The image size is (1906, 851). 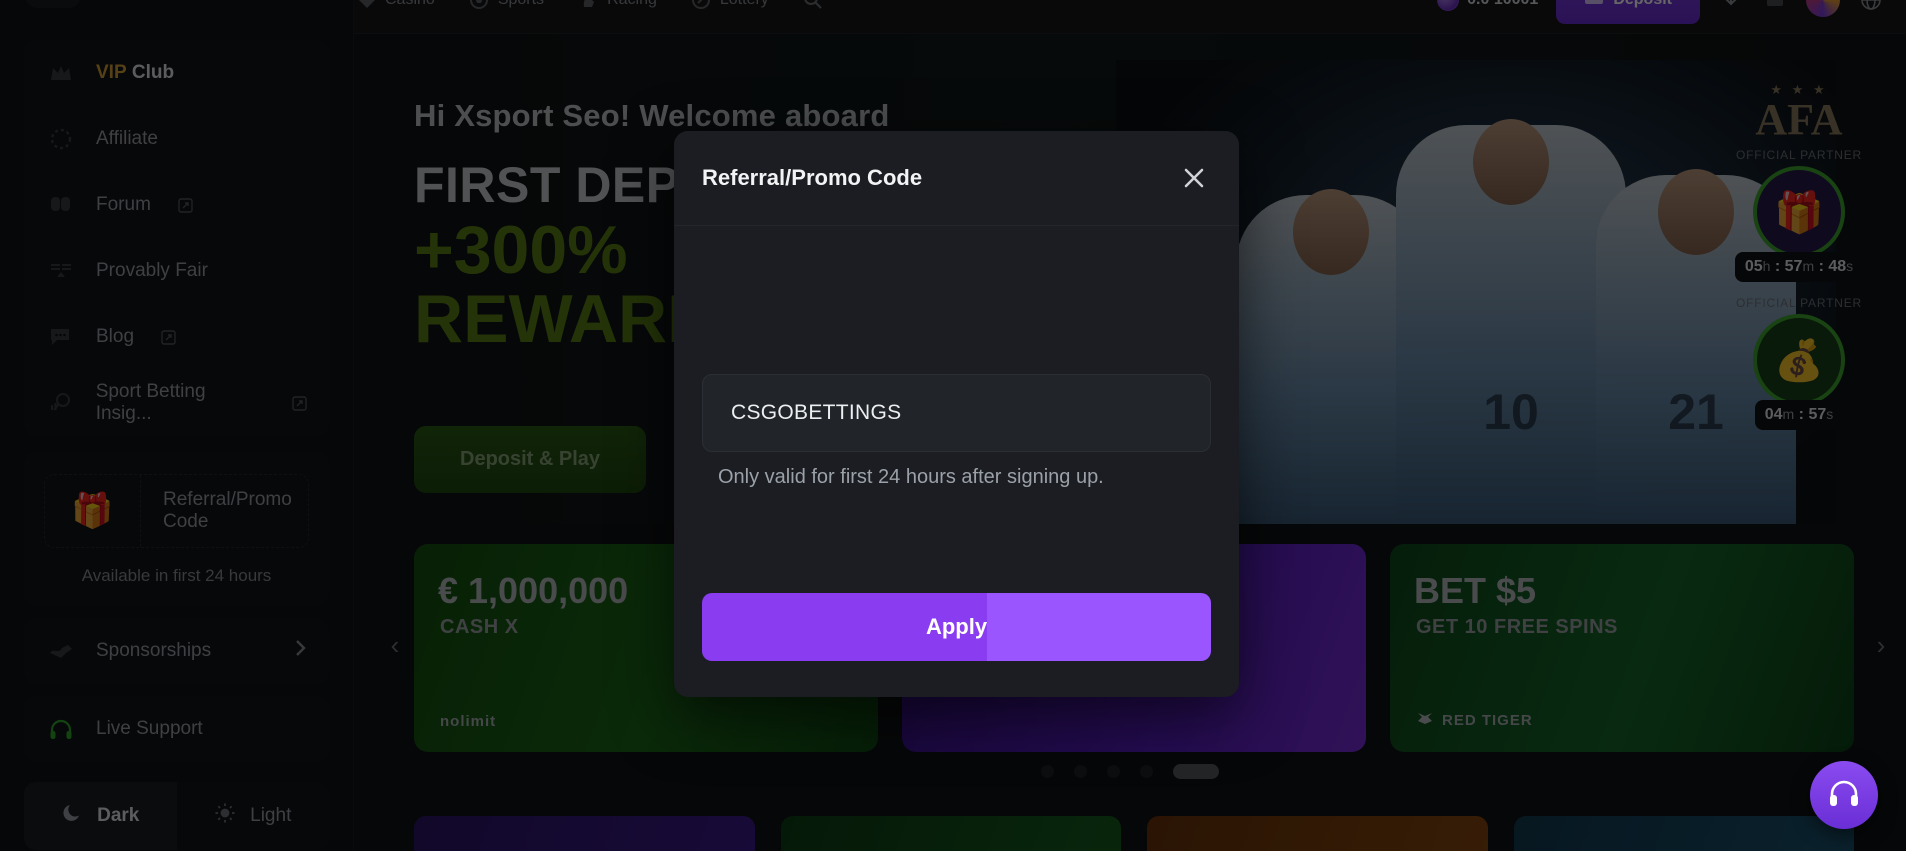 What do you see at coordinates (816, 412) in the screenshot?
I see `promo-code-value: CSGOBETTINGS` at bounding box center [816, 412].